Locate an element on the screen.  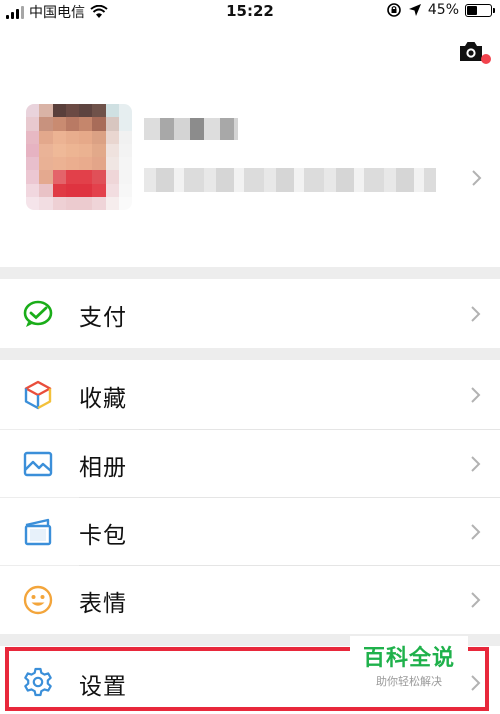
location-arrow-icon is located at coordinates (414, 10).